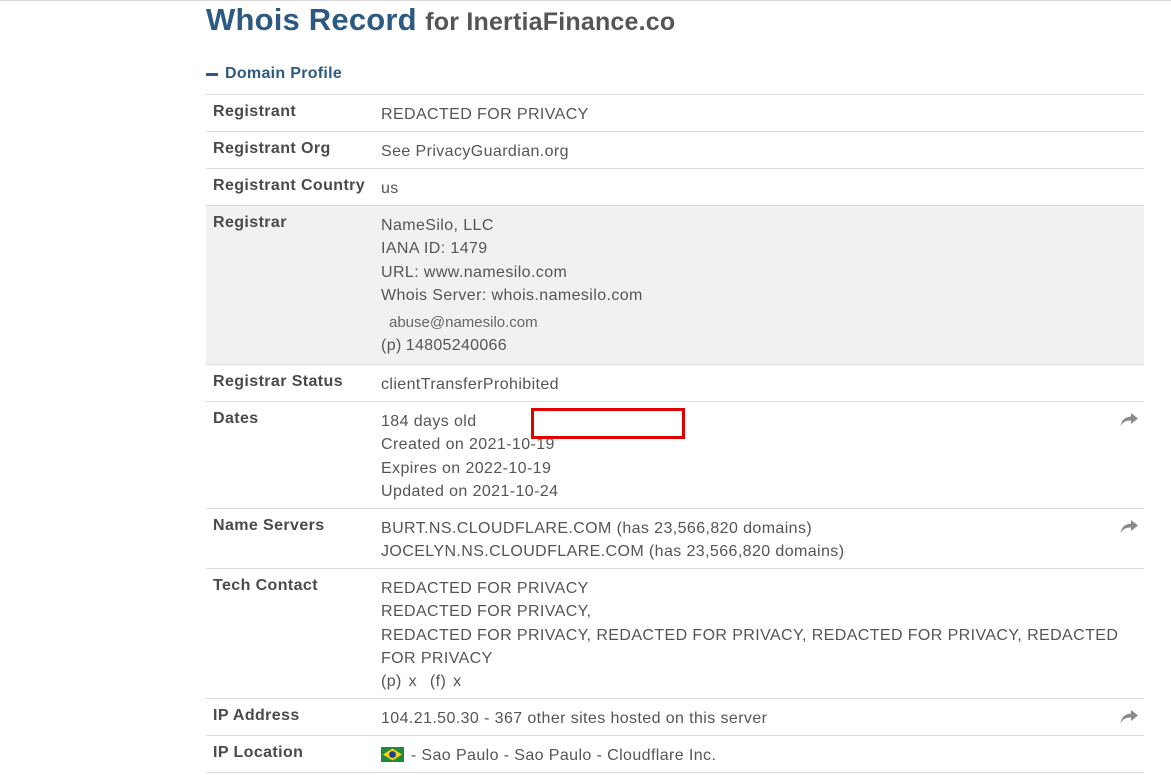 This screenshot has width=1171, height=775. Describe the element at coordinates (463, 323) in the screenshot. I see `abuse-email: abuse@namesilo.com` at that location.